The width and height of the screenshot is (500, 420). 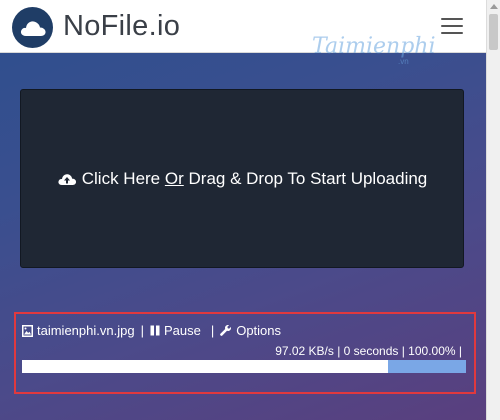 I want to click on pause-icon, so click(x=155, y=330).